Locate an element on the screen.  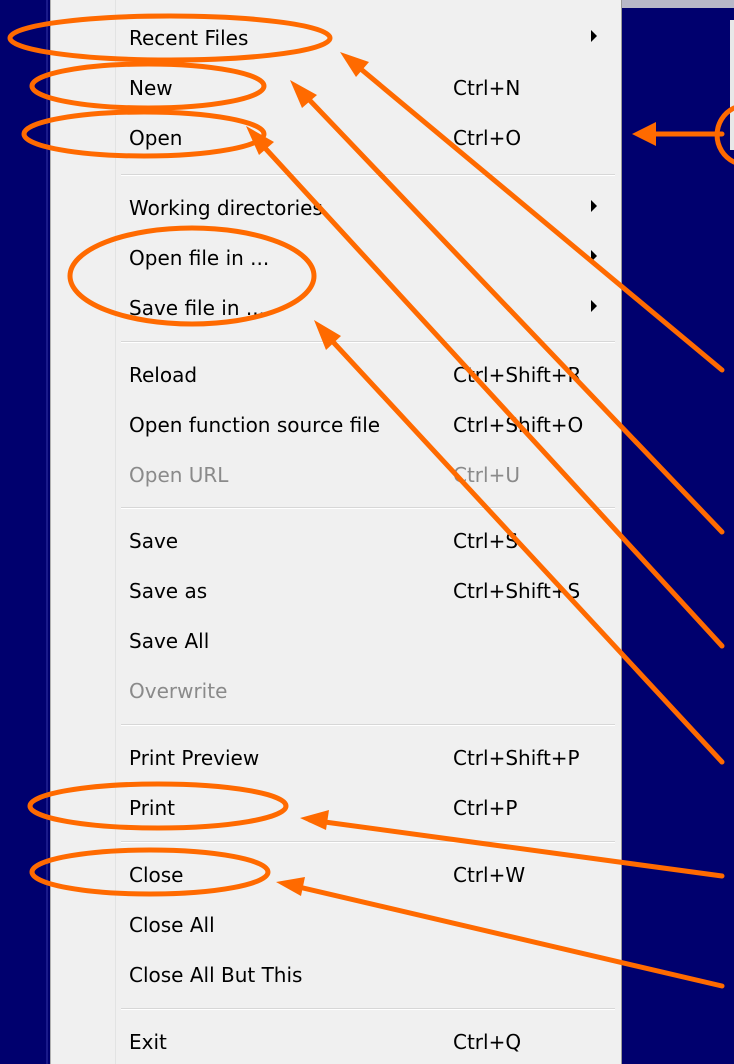
menu-item-label: Exit is located at coordinates (148, 1042).